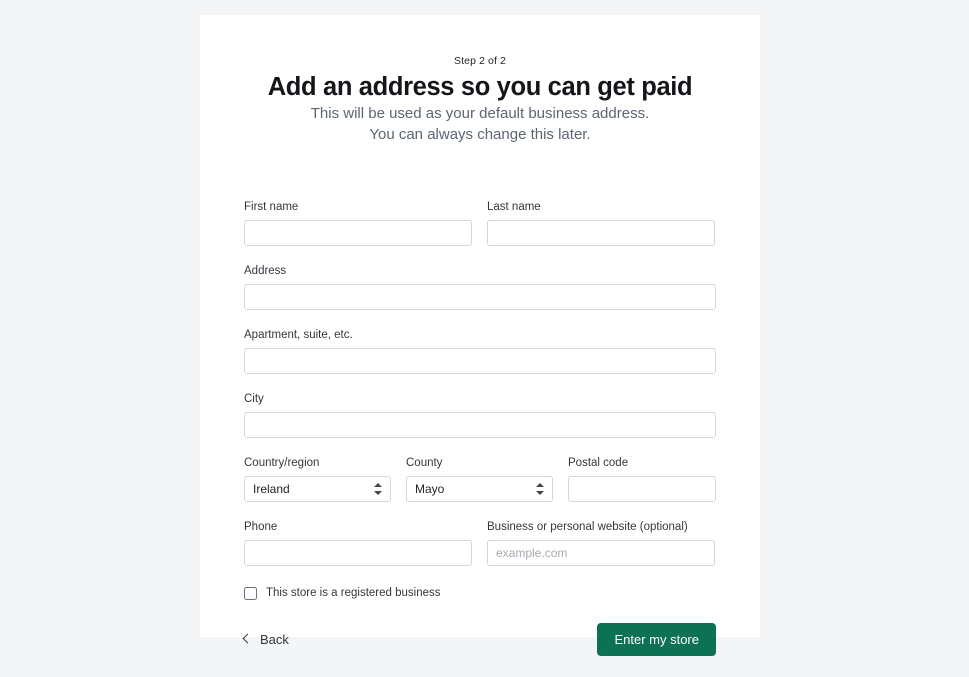 The height and width of the screenshot is (677, 969). Describe the element at coordinates (271, 489) in the screenshot. I see `country-select-value: Ireland` at that location.